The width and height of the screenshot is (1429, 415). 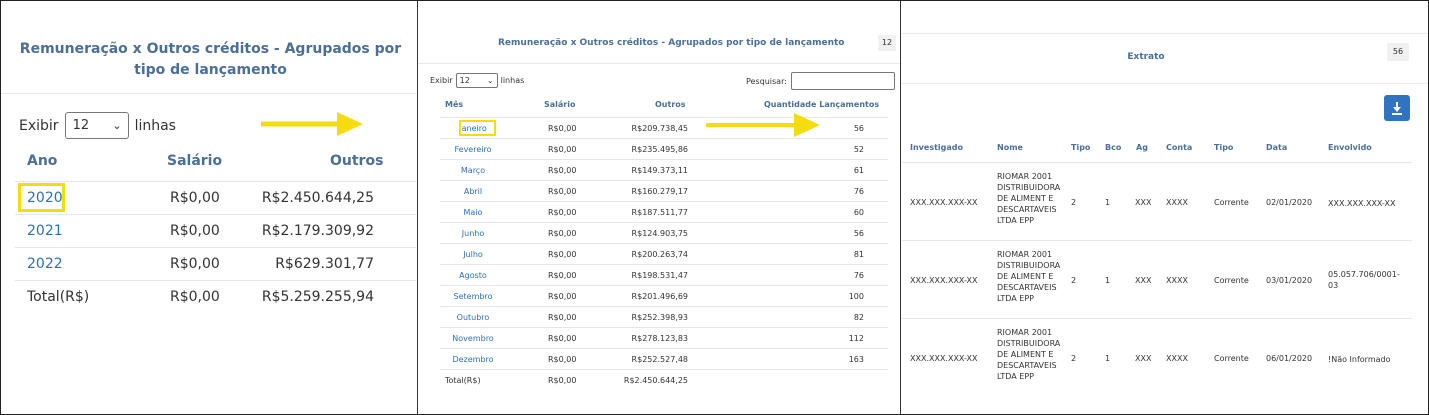 What do you see at coordinates (45, 264) in the screenshot?
I see `year-link: 2022` at bounding box center [45, 264].